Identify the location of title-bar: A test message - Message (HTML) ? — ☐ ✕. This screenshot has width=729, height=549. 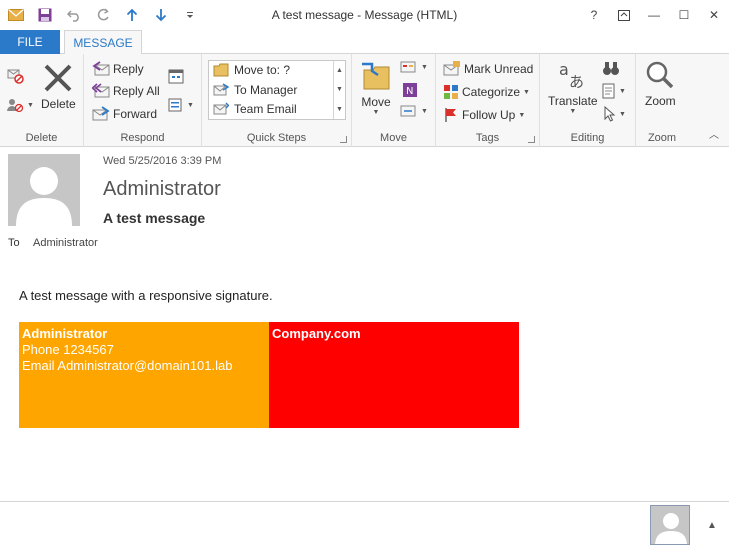
(364, 15).